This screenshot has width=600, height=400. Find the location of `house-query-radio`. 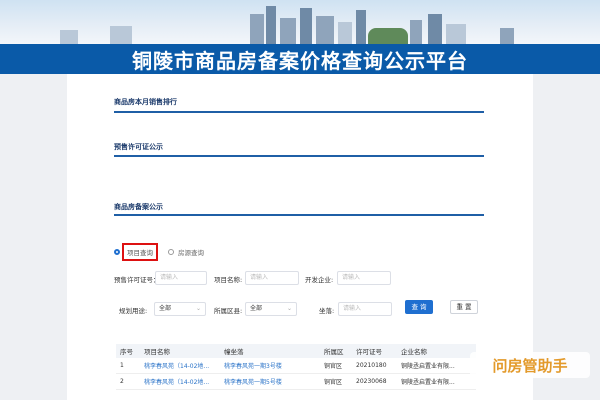

house-query-radio is located at coordinates (171, 252).